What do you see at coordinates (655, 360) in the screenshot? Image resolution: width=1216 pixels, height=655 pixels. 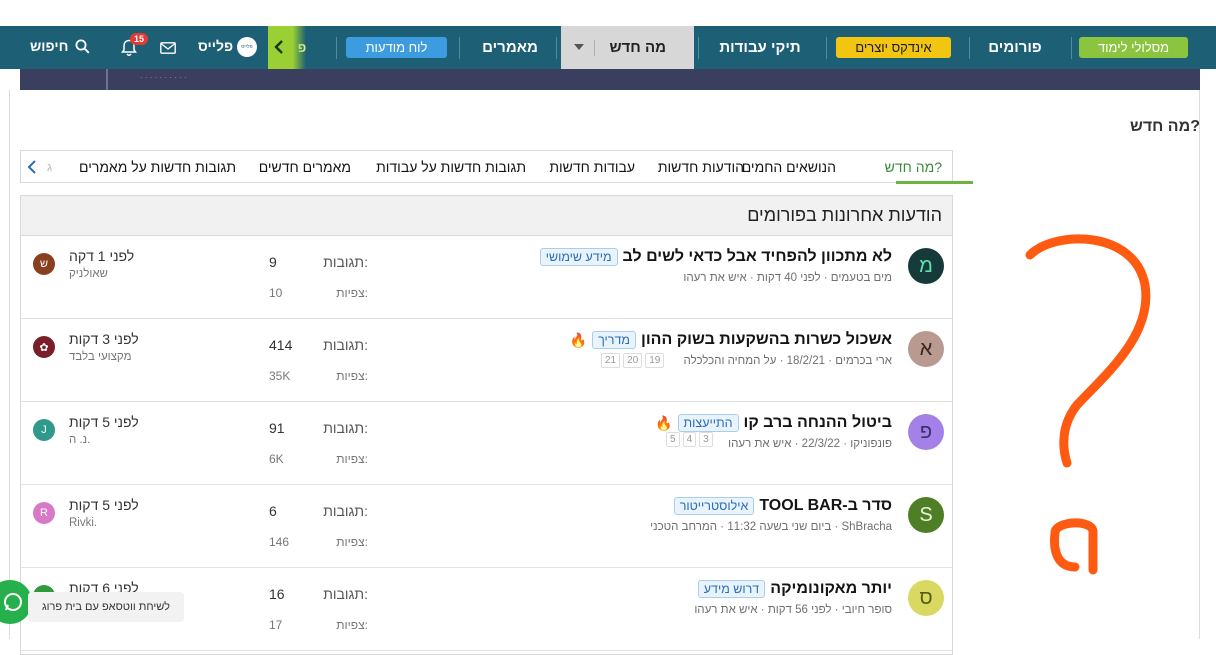 I see `page-link: 19` at bounding box center [655, 360].